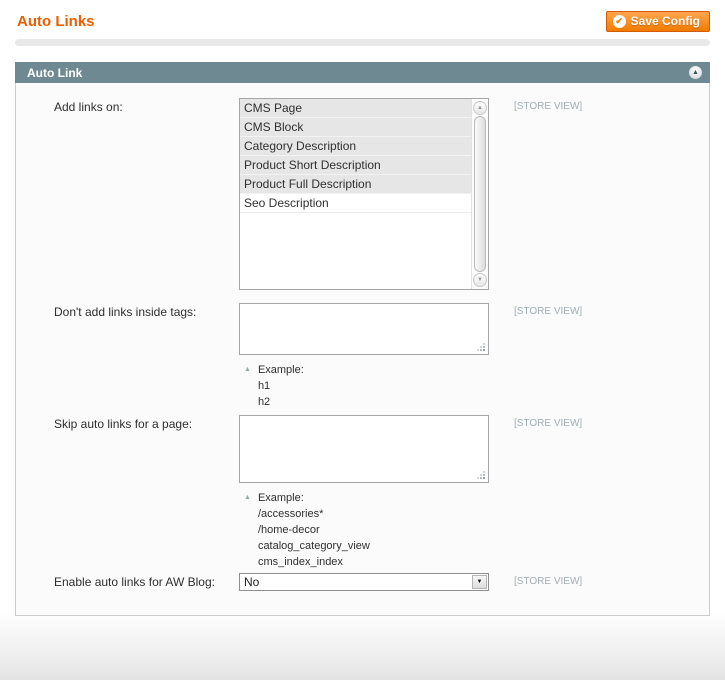  I want to click on field-label-enable-aw-blog: Enable auto links for AW Blog:, so click(134, 582).